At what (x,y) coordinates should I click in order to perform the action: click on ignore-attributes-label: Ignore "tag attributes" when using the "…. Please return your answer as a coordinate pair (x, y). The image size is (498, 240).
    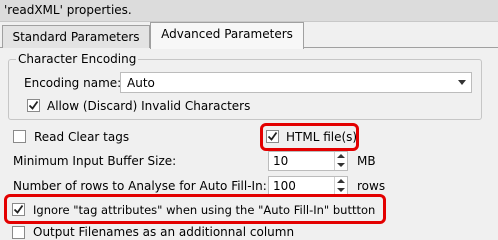
    Looking at the image, I should click on (204, 210).